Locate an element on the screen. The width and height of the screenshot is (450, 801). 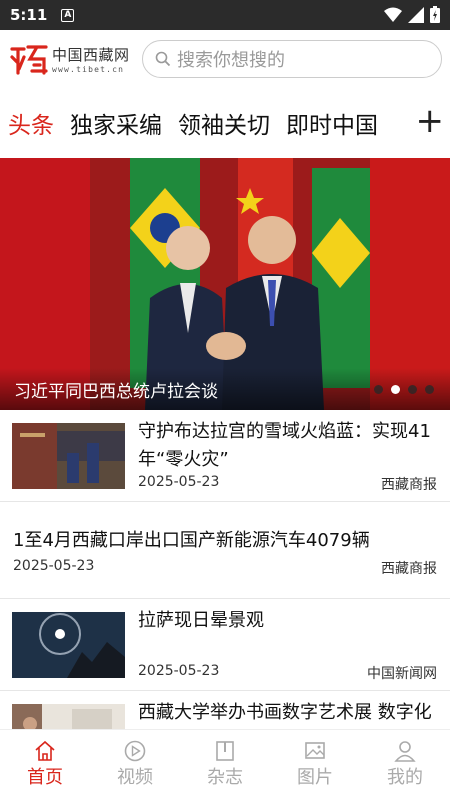
tab-leader: 领袖关切 is located at coordinates (224, 123).